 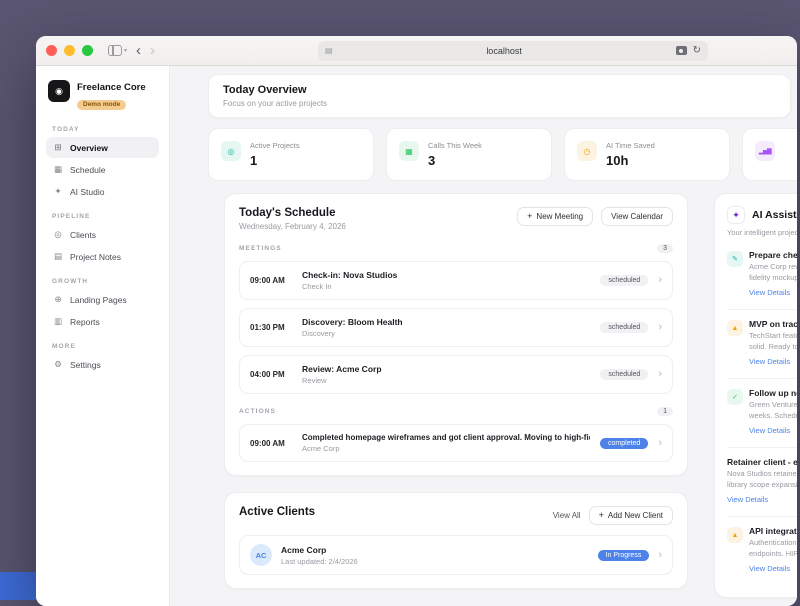 I want to click on close-window-button, so click(x=51, y=50).